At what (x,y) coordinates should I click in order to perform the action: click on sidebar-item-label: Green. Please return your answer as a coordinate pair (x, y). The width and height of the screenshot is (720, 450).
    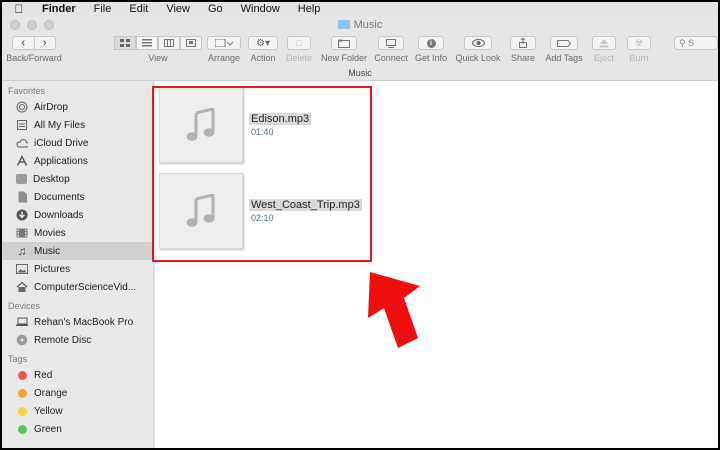
    Looking at the image, I should click on (48, 429).